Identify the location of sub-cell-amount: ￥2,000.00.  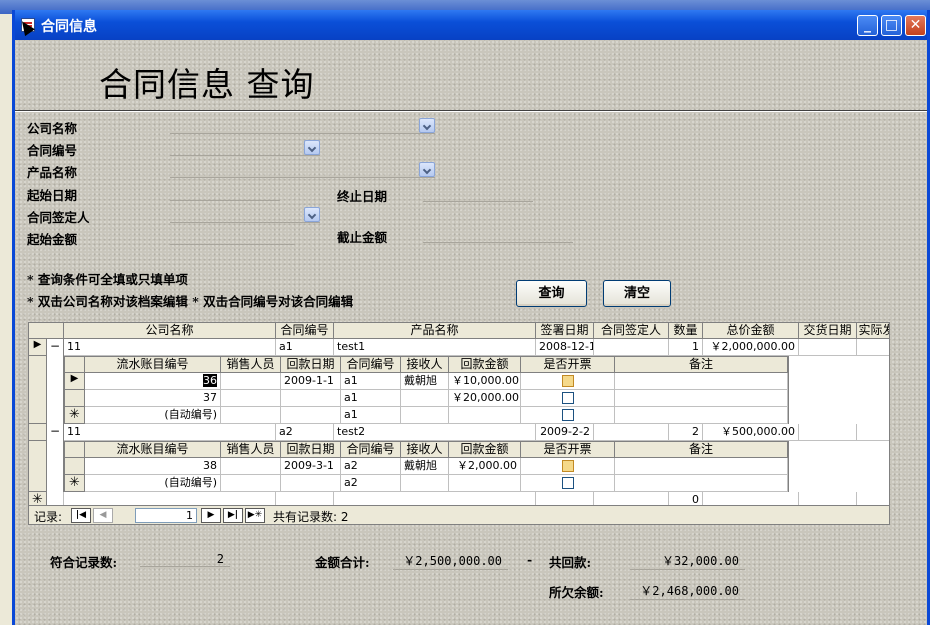
(485, 466).